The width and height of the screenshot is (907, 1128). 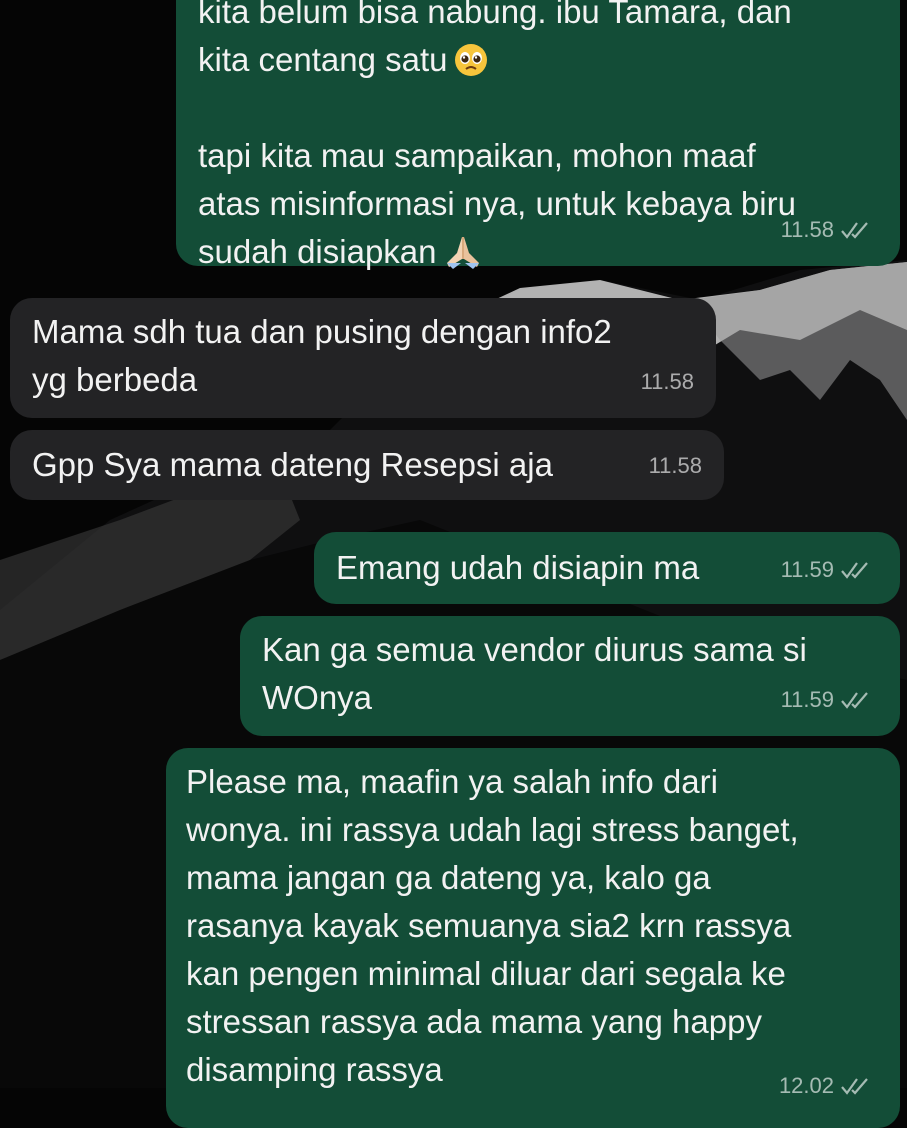 I want to click on message-text: disamping rassya, so click(x=314, y=1069).